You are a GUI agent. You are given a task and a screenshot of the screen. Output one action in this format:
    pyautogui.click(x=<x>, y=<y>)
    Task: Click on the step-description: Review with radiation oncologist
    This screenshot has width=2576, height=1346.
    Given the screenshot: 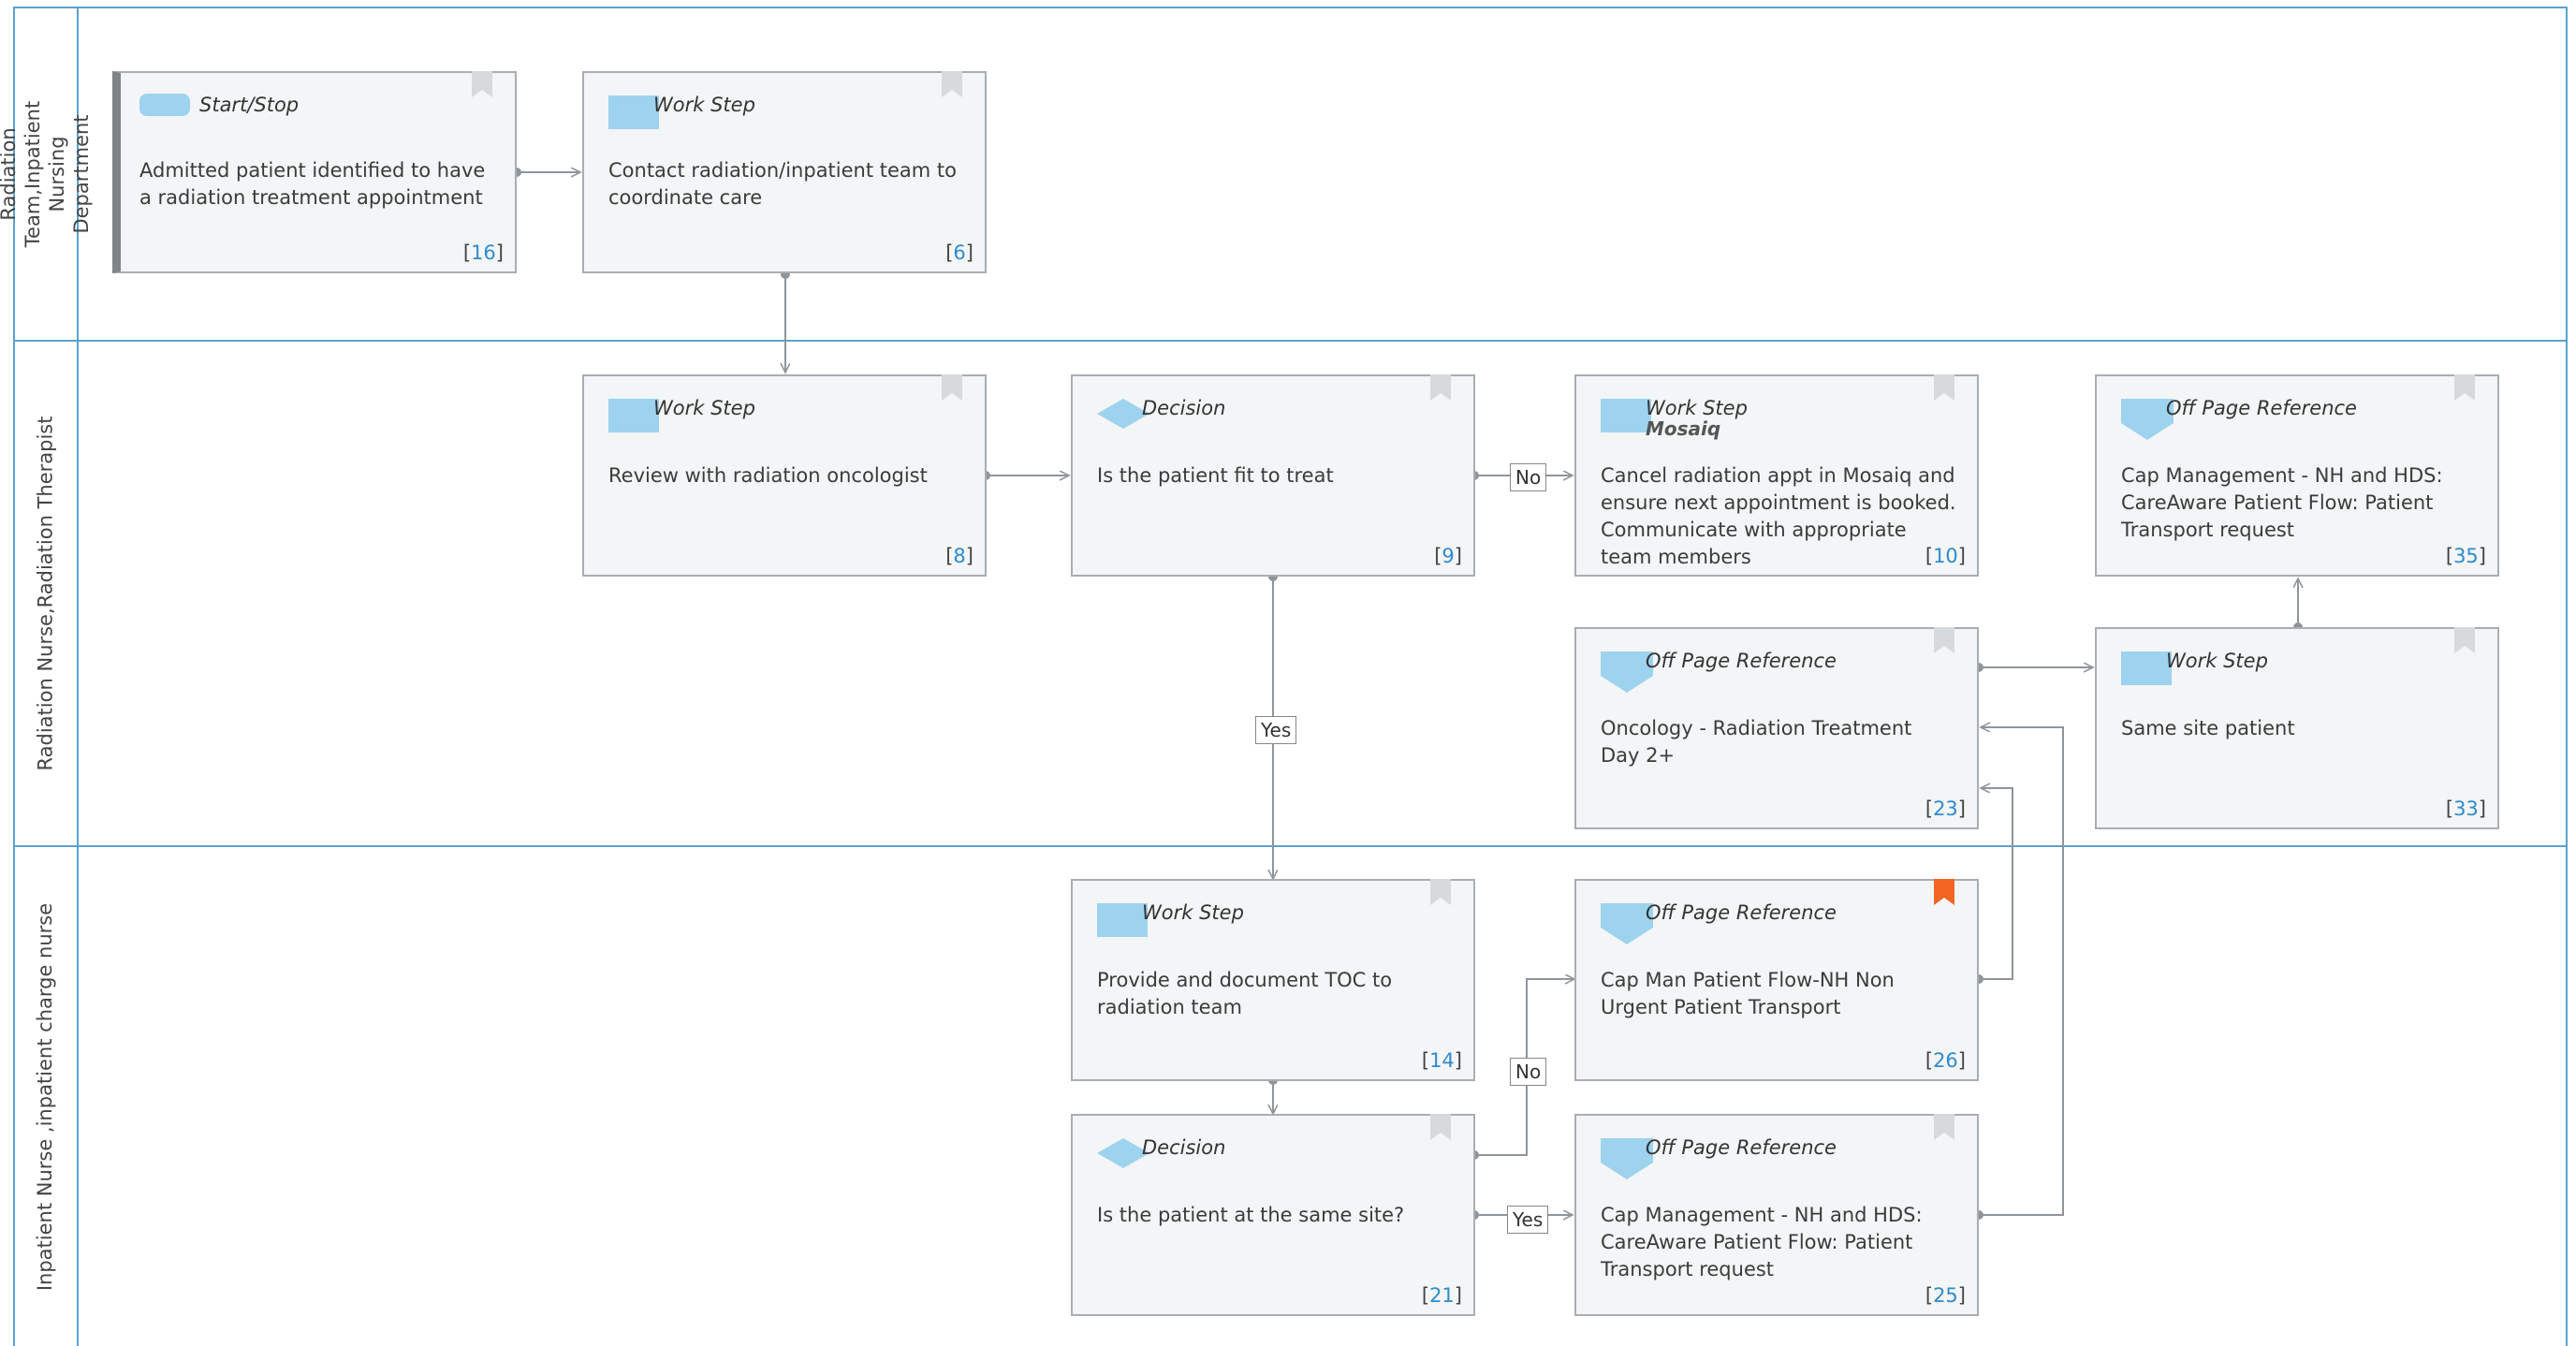 What is the action you would take?
    pyautogui.click(x=768, y=475)
    